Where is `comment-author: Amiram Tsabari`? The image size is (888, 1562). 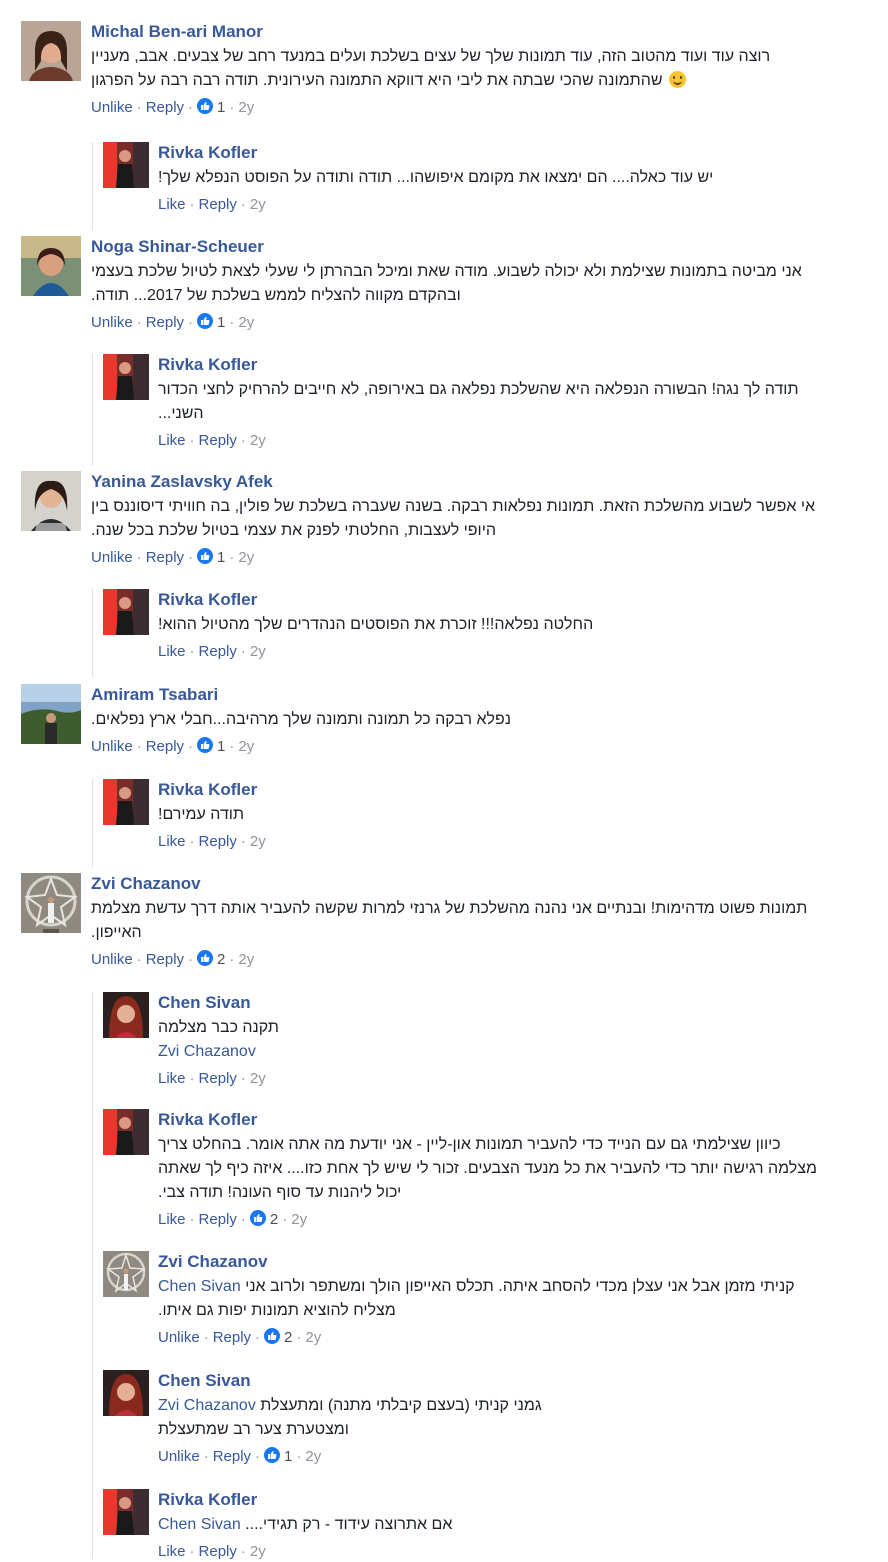 comment-author: Amiram Tsabari is located at coordinates (486, 695).